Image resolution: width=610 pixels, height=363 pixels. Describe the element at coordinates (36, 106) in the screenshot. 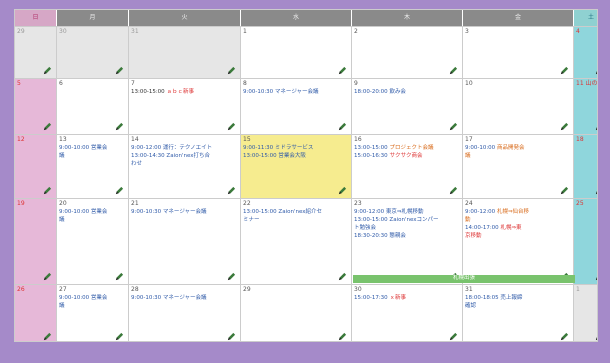

I see `day-cell: 5` at that location.